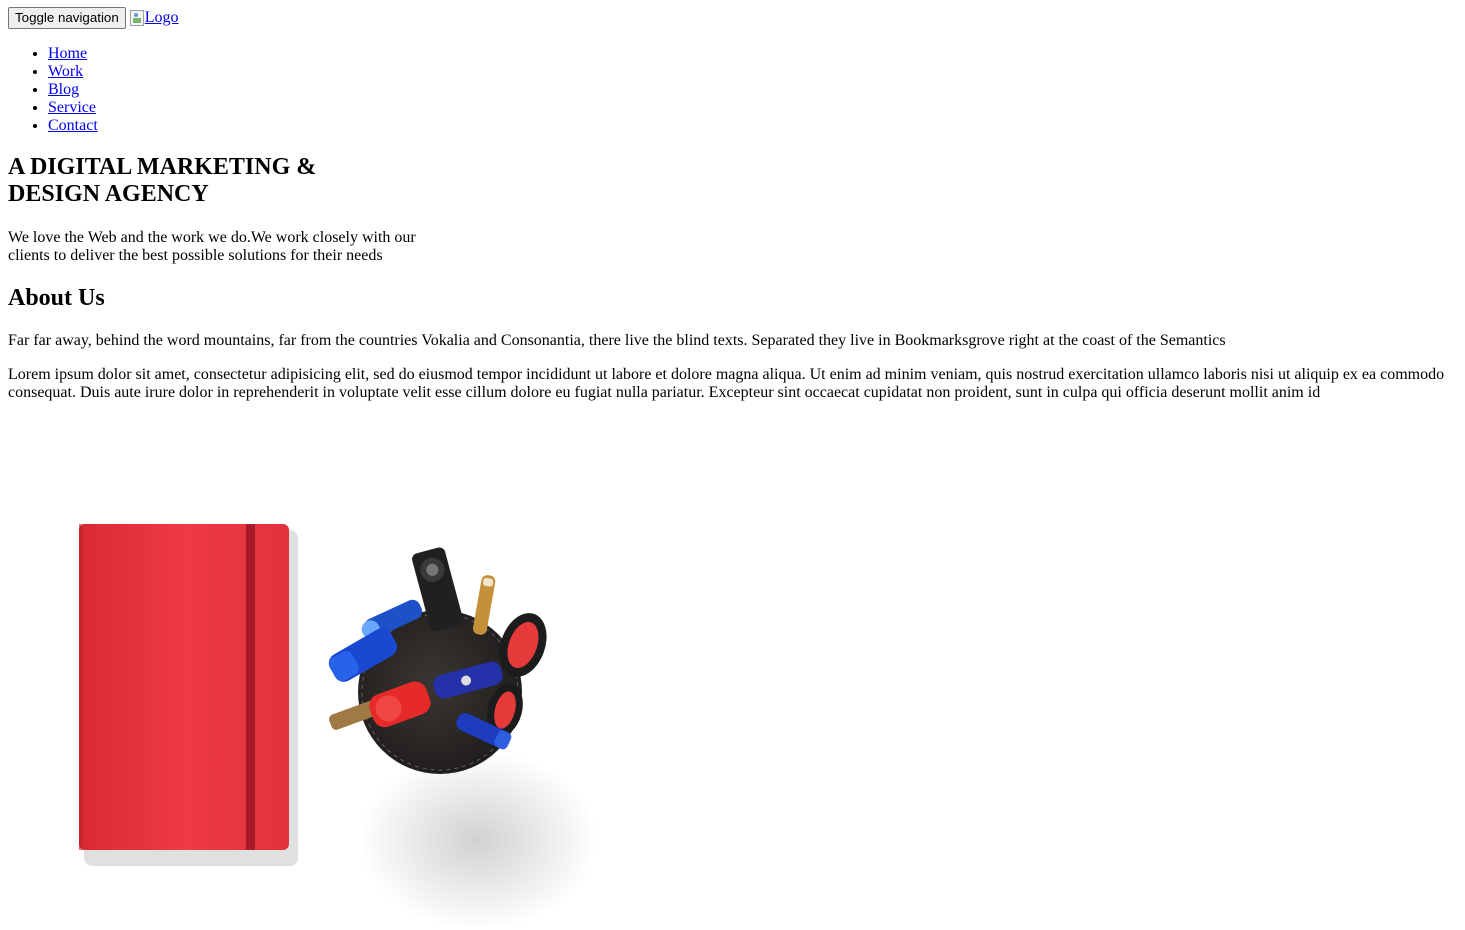  I want to click on nav-item-work: Work, so click(73, 72).